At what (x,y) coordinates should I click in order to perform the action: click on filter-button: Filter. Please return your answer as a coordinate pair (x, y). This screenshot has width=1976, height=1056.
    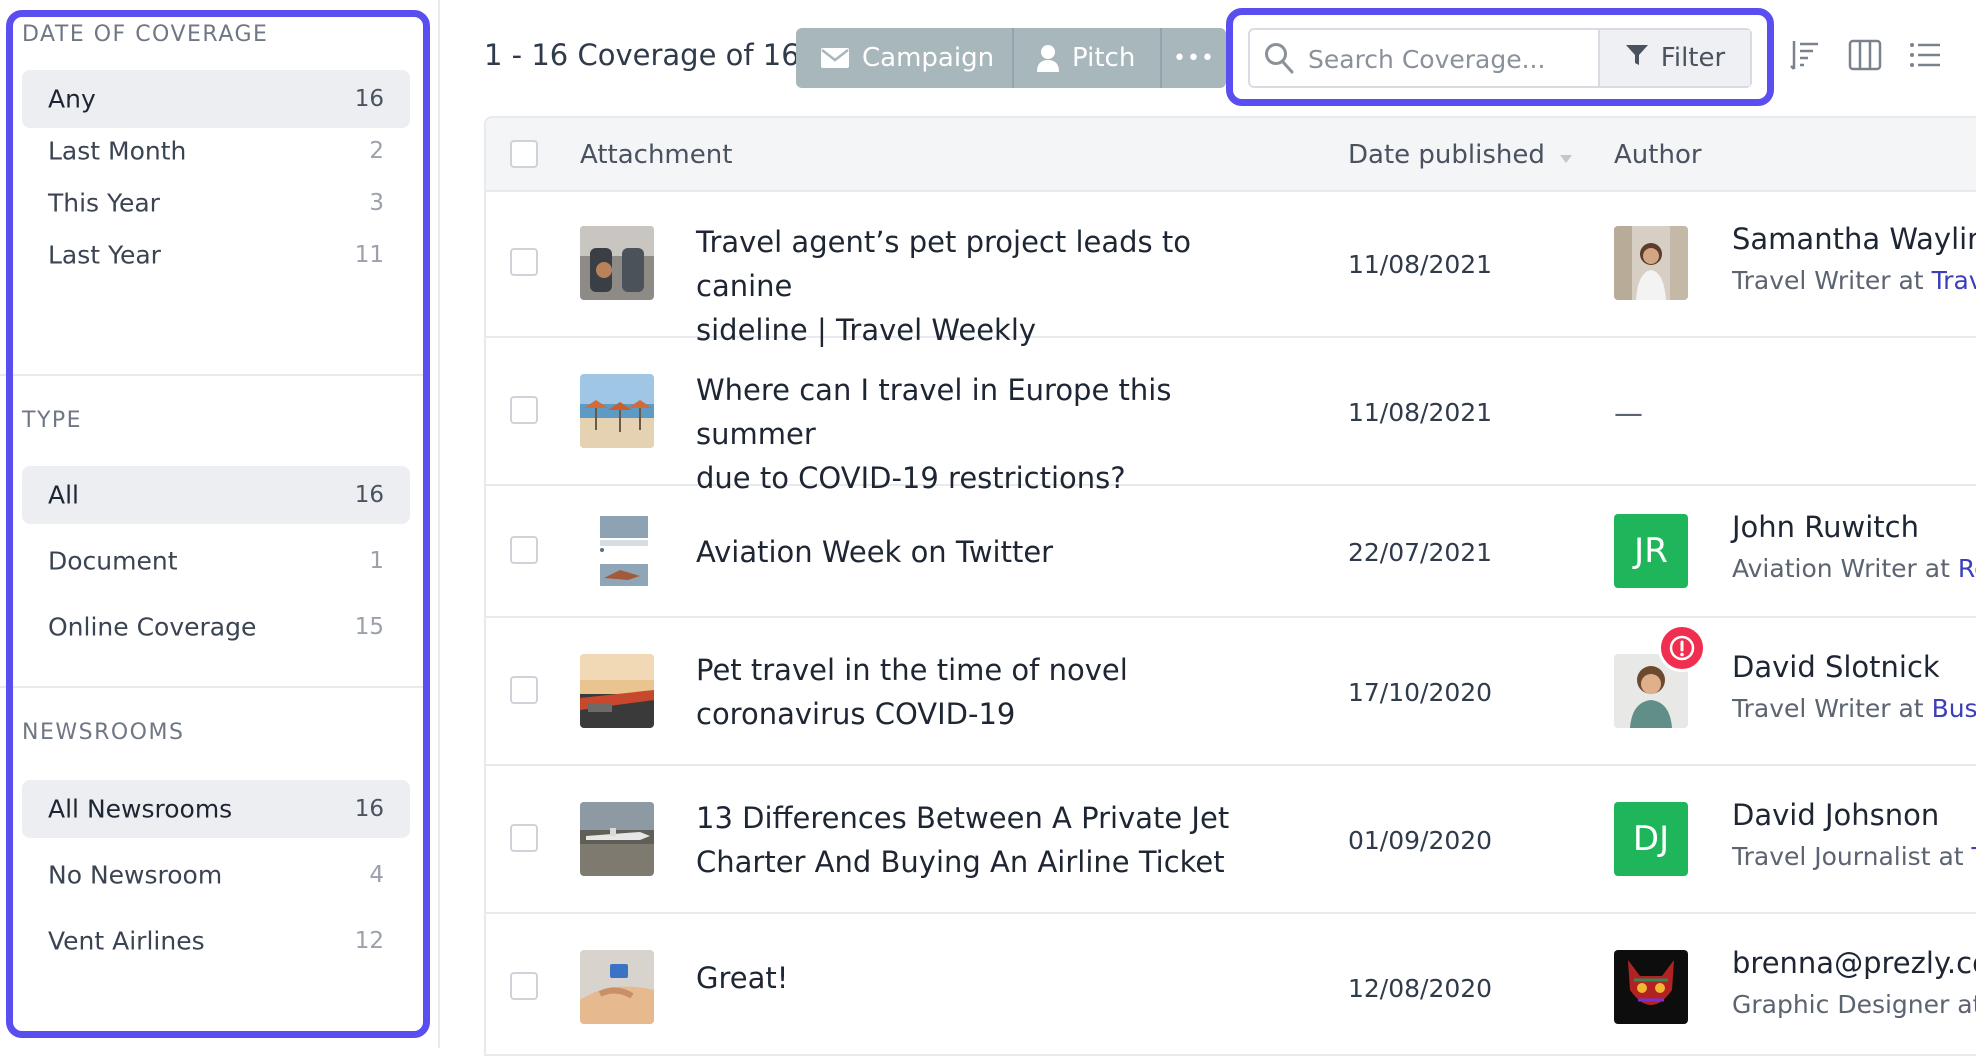
    Looking at the image, I should click on (1674, 58).